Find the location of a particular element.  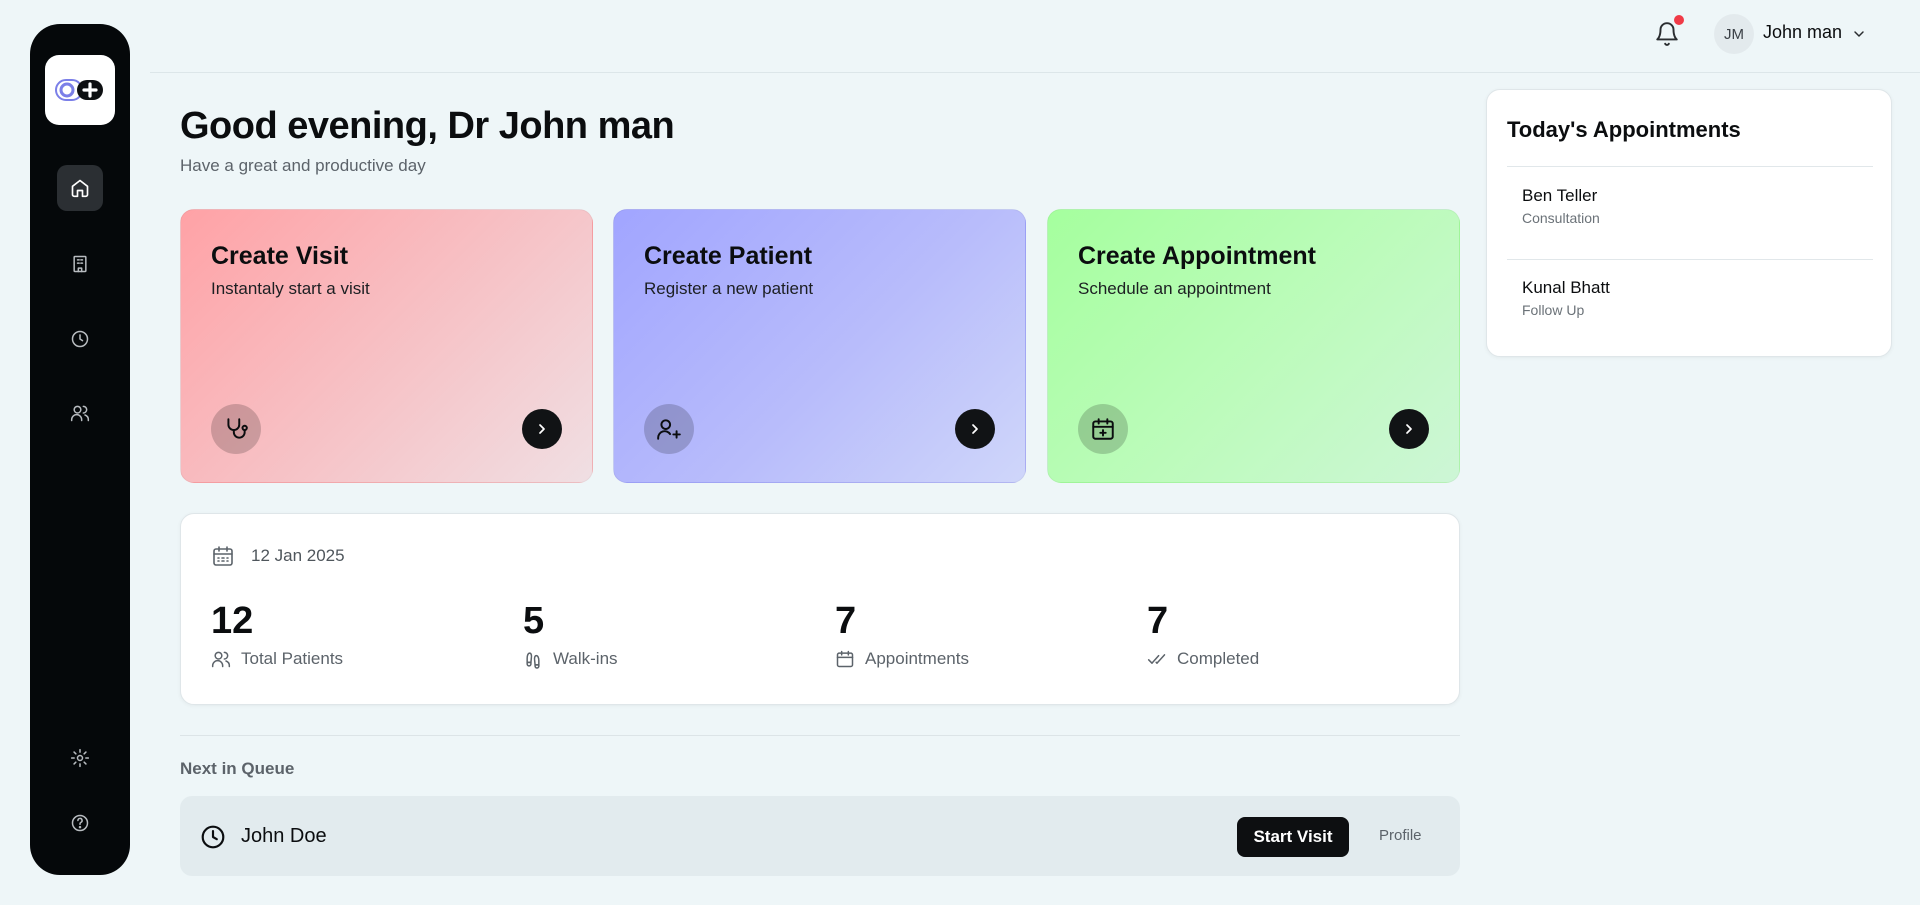

card-title: Create Patient is located at coordinates (728, 256).